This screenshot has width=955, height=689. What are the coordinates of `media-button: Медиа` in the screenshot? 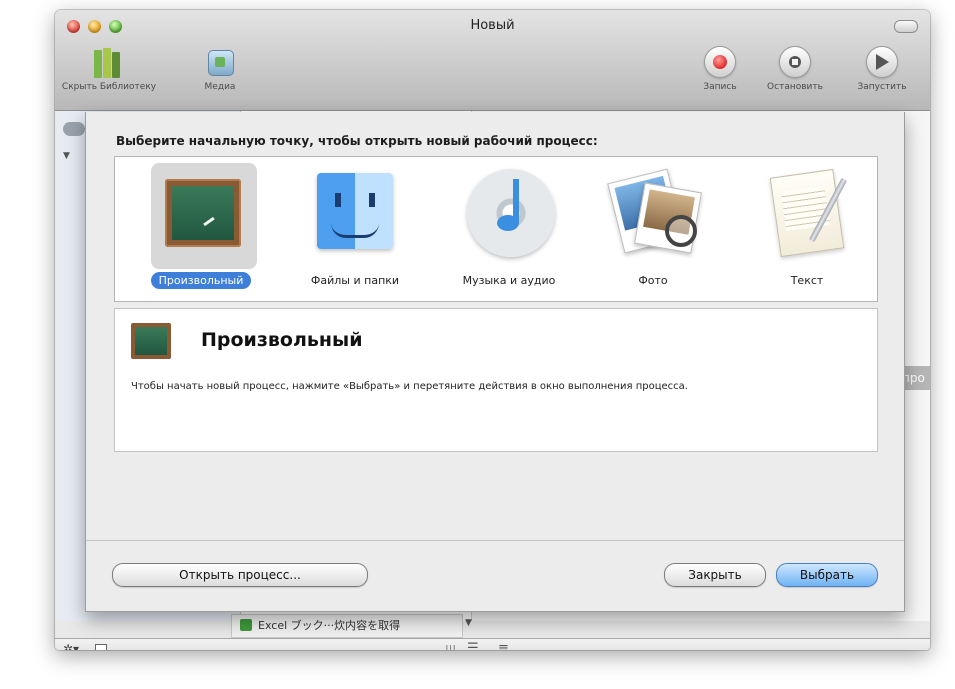 It's located at (220, 69).